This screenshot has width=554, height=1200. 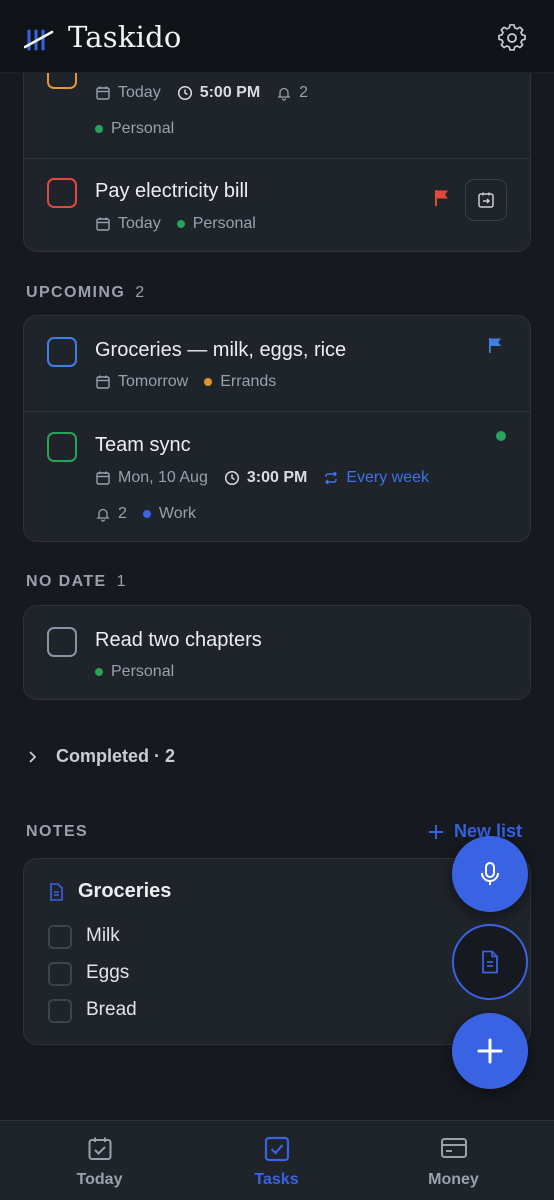 I want to click on section-header-no-date: NO DATE 1, so click(x=76, y=582).